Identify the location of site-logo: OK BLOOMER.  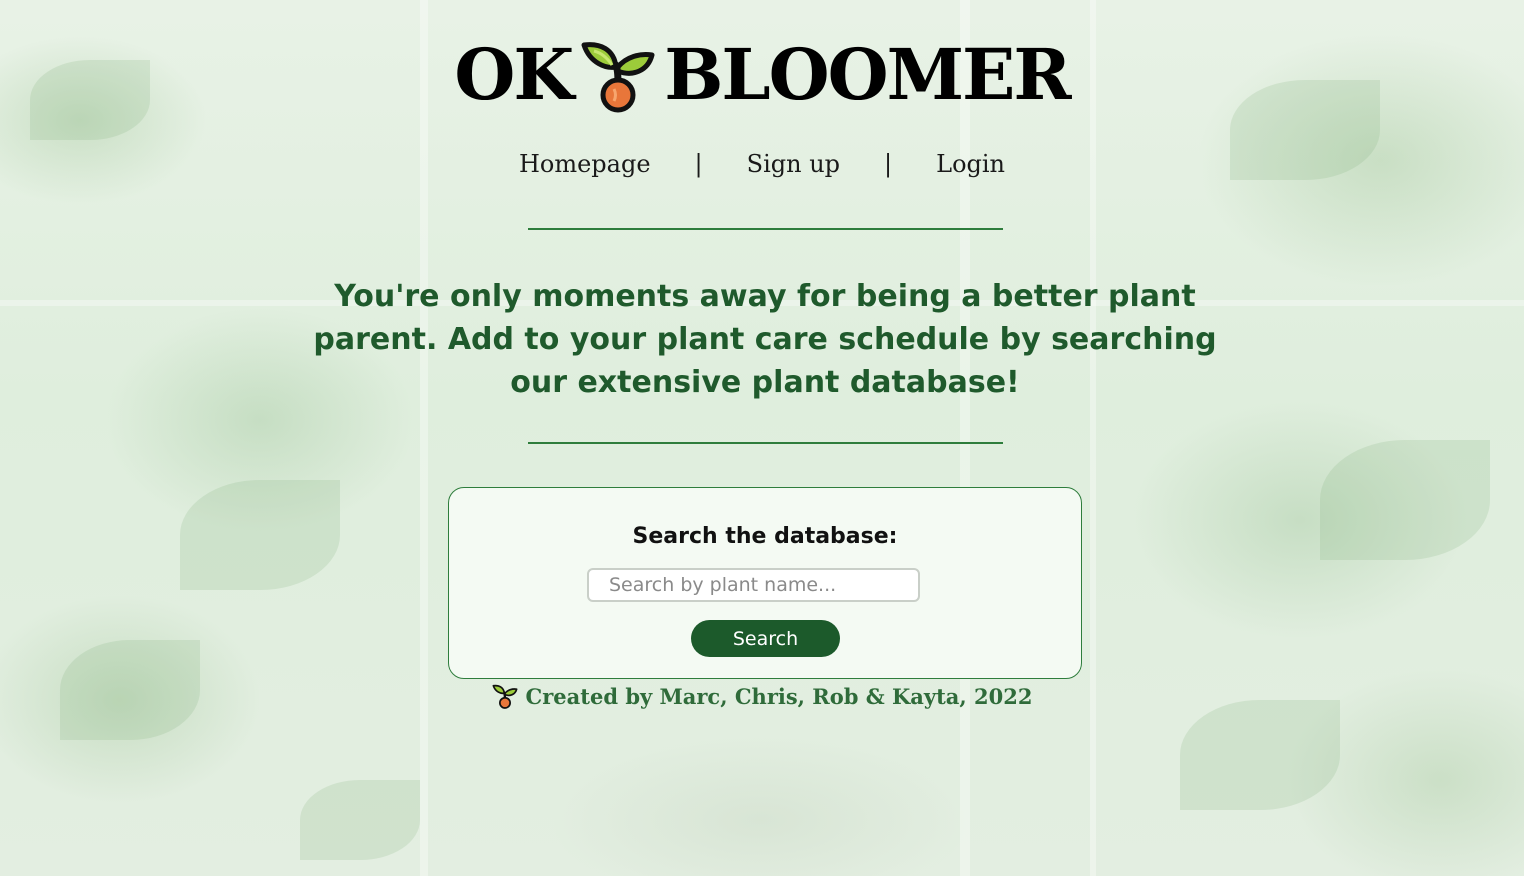
(762, 75).